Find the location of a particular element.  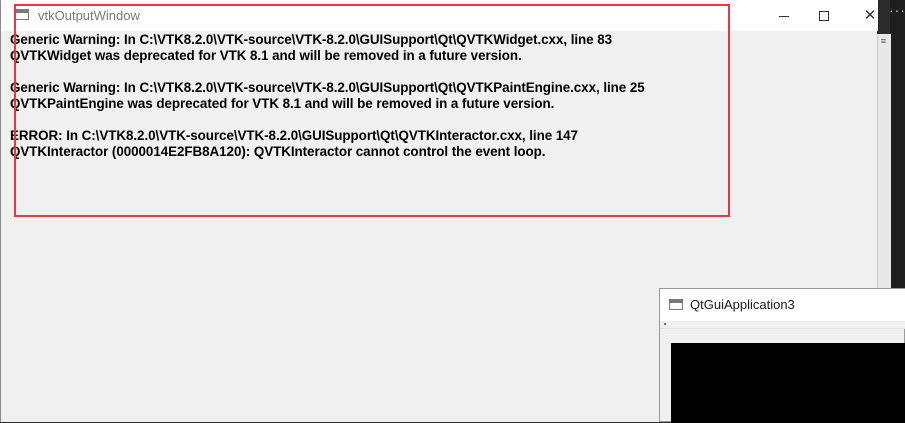

qt-gui-application-window: QtGuiApplication3 is located at coordinates (782, 355).